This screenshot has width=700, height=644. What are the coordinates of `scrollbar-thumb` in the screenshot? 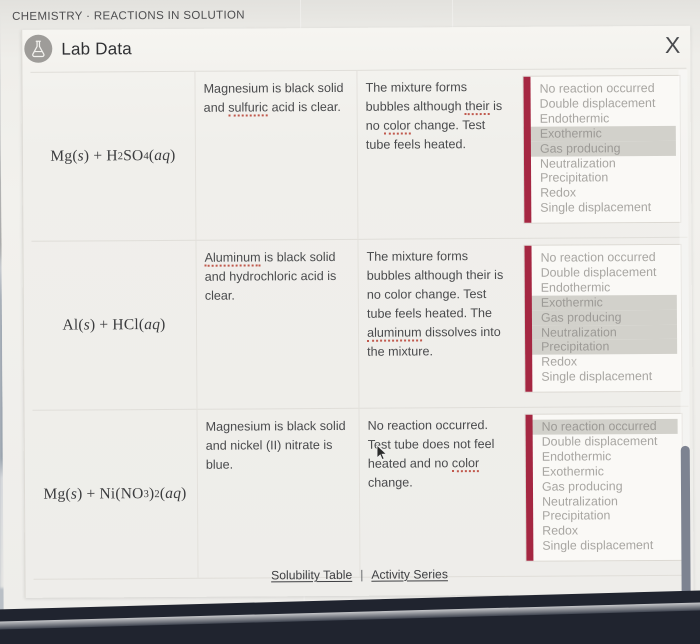 It's located at (685, 520).